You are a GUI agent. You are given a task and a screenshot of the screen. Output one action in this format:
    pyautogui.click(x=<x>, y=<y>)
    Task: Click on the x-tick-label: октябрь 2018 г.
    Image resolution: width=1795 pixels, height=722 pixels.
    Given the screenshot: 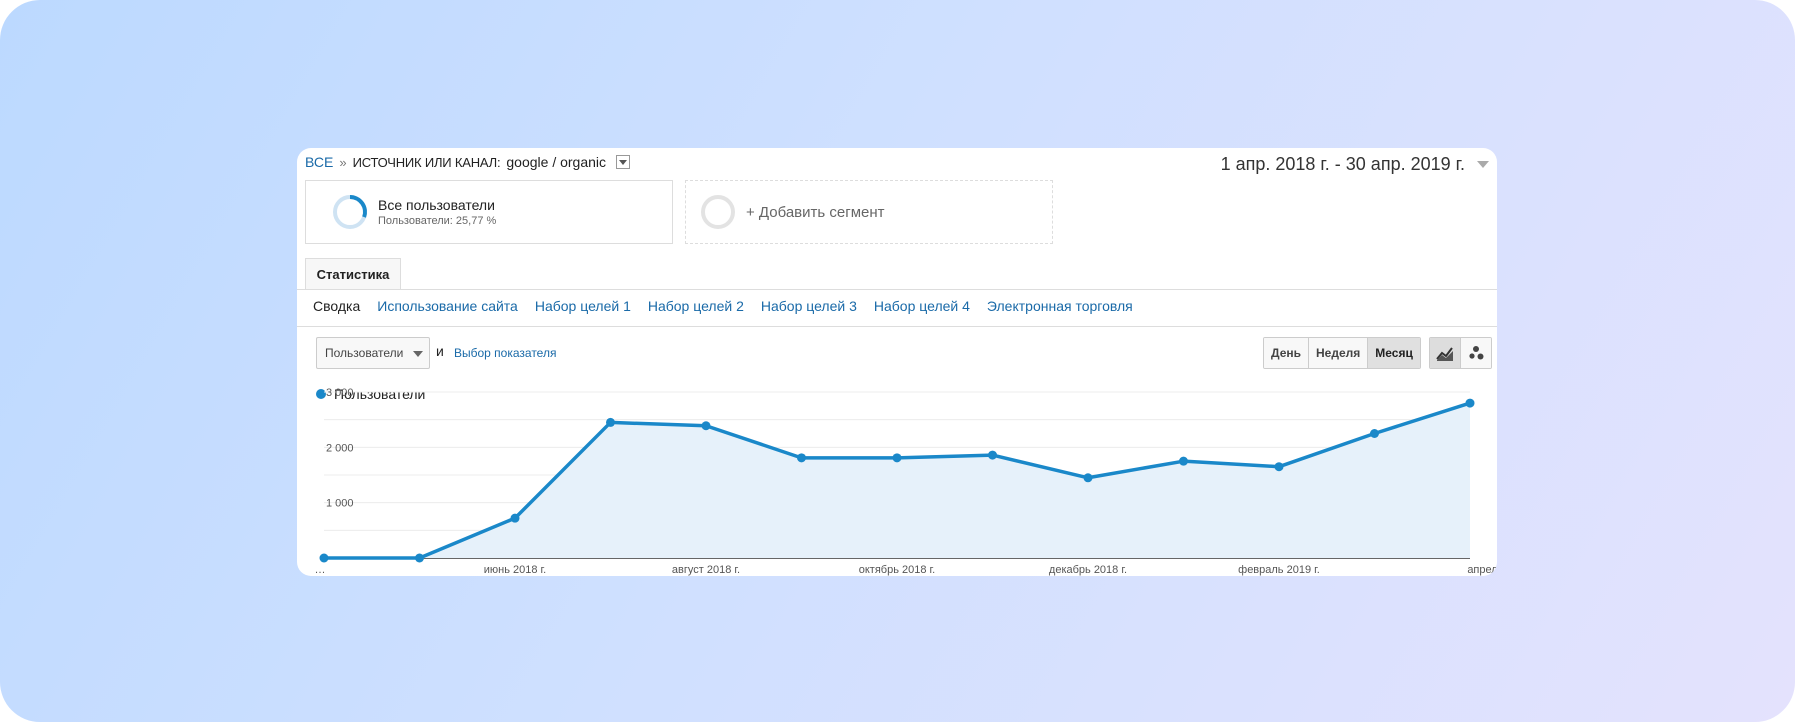 What is the action you would take?
    pyautogui.click(x=897, y=570)
    